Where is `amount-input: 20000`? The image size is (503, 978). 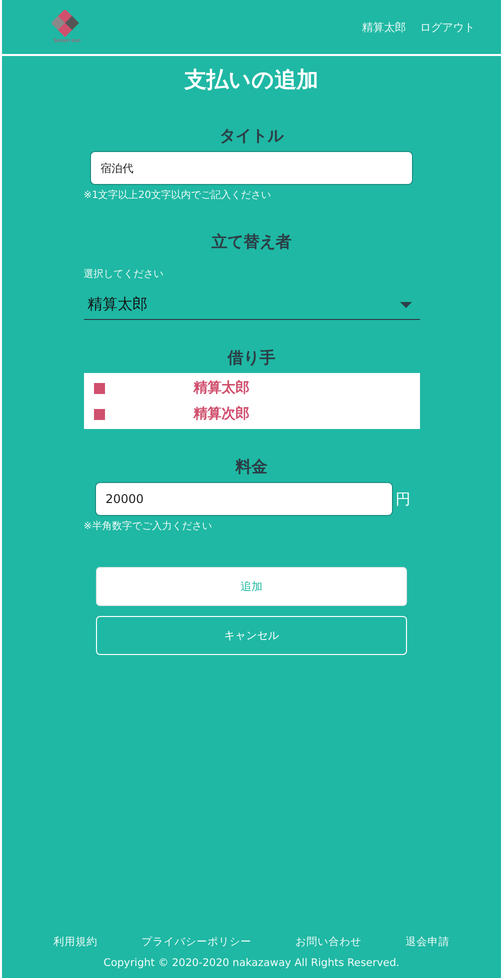
amount-input: 20000 is located at coordinates (243, 499).